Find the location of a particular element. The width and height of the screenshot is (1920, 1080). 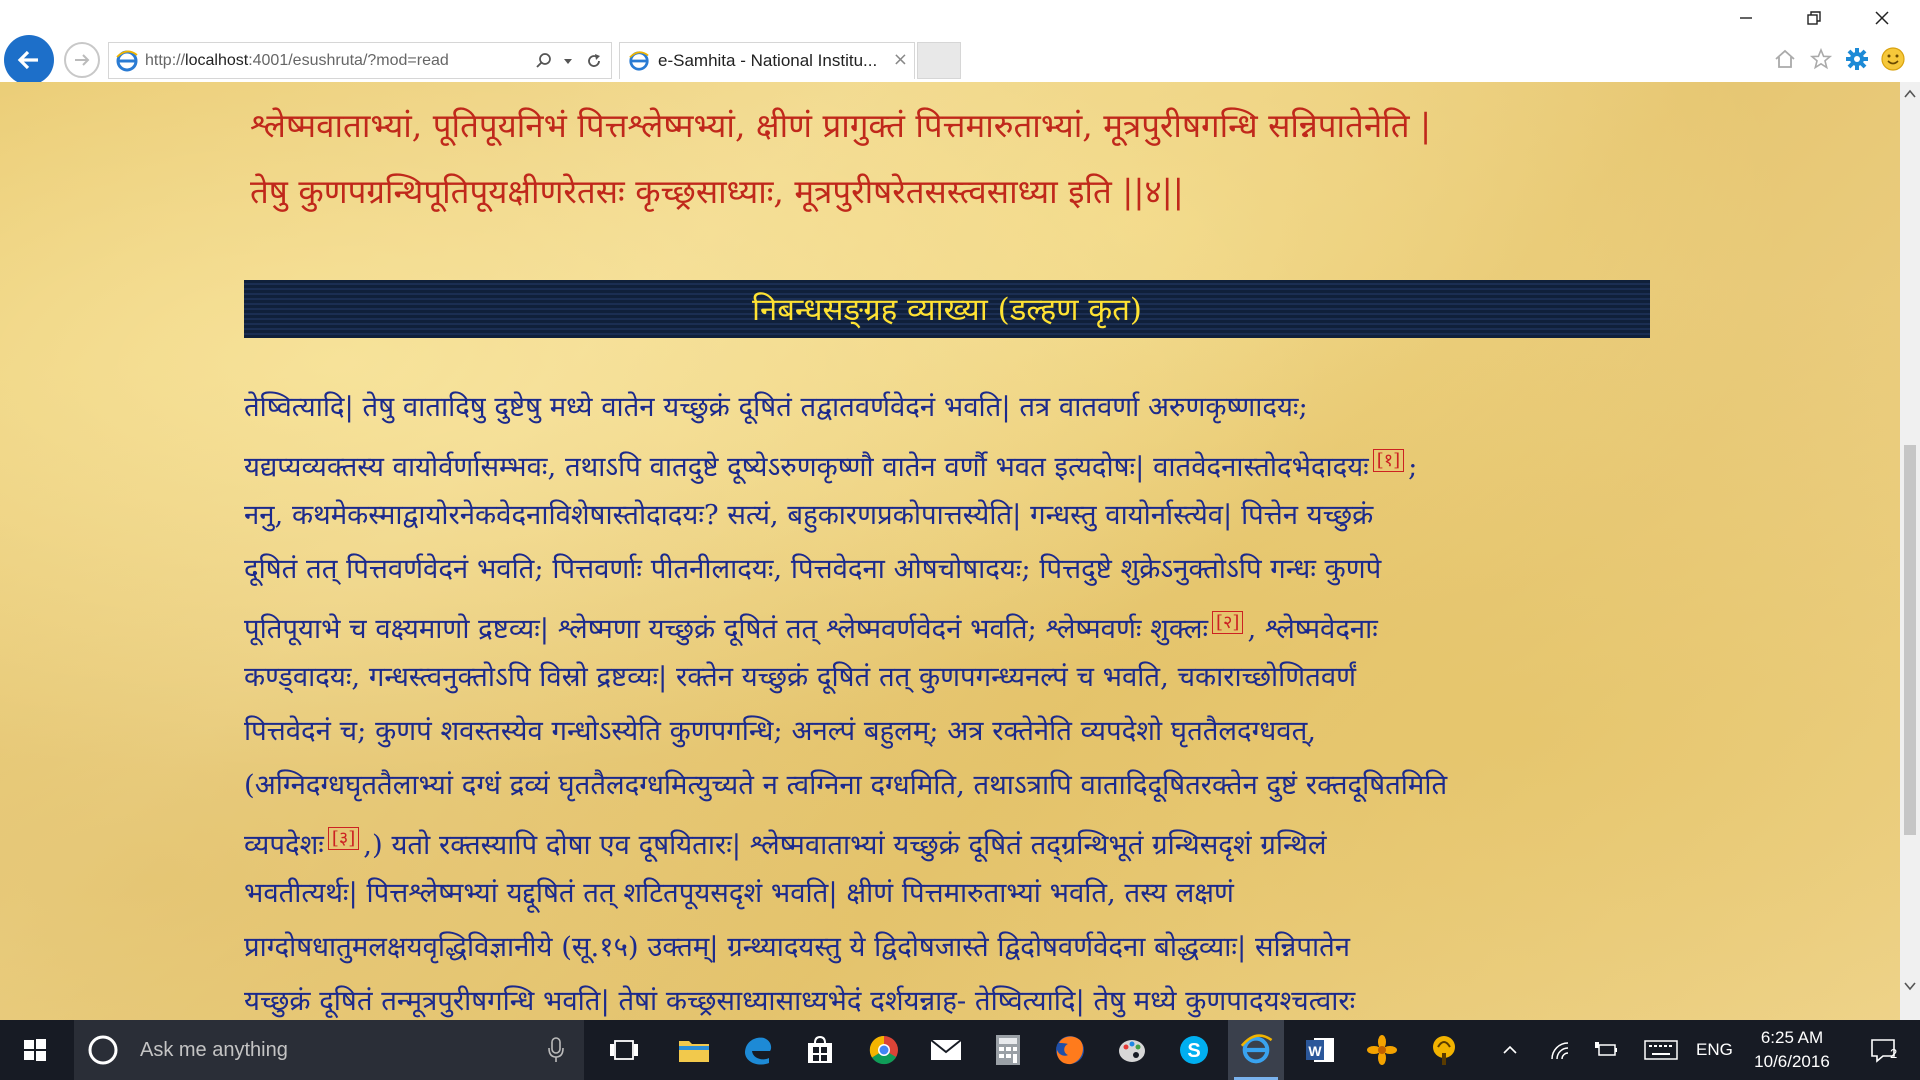

battery-button is located at coordinates (1606, 1050).